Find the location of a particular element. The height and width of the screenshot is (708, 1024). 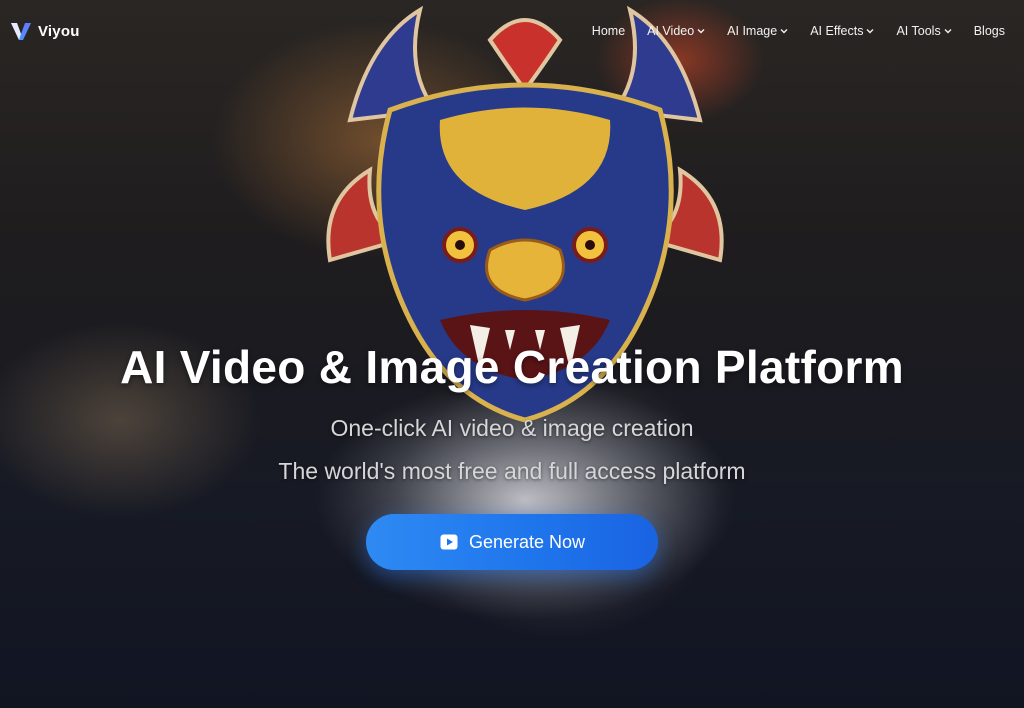

nav-item-ai-image: AI Image is located at coordinates (757, 31).